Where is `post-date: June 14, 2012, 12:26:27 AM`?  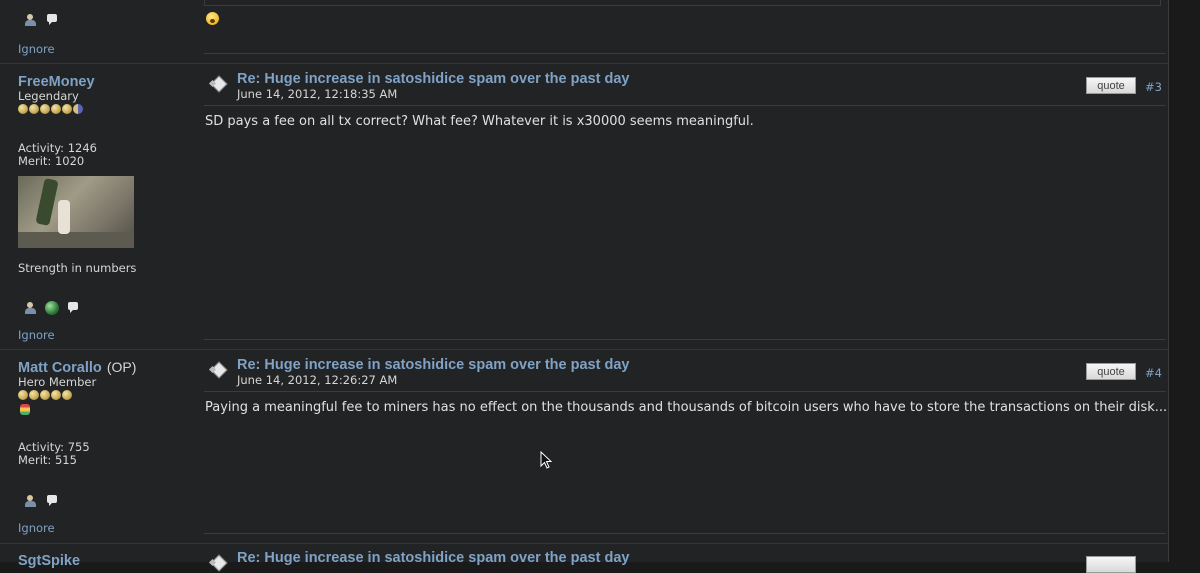 post-date: June 14, 2012, 12:26:27 AM is located at coordinates (317, 380).